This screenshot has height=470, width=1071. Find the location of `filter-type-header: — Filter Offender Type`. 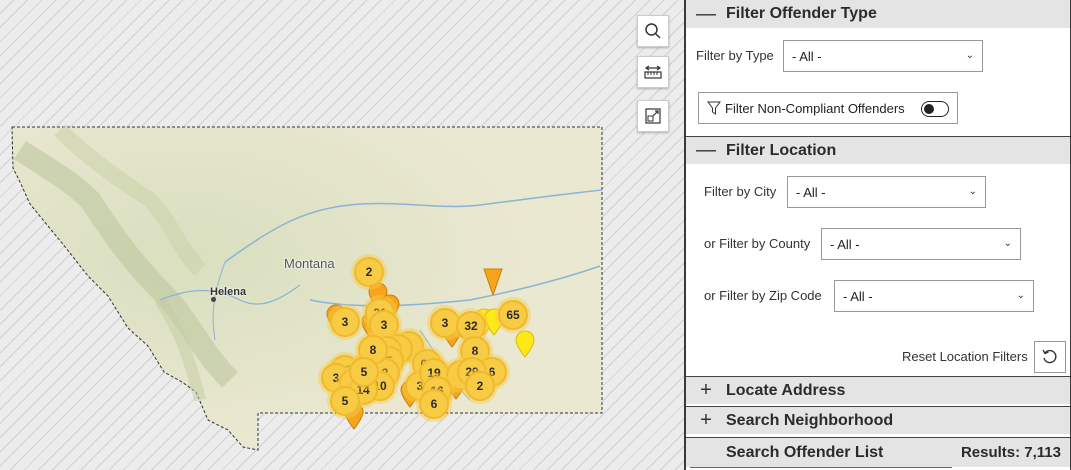

filter-type-header: — Filter Offender Type is located at coordinates (878, 14).